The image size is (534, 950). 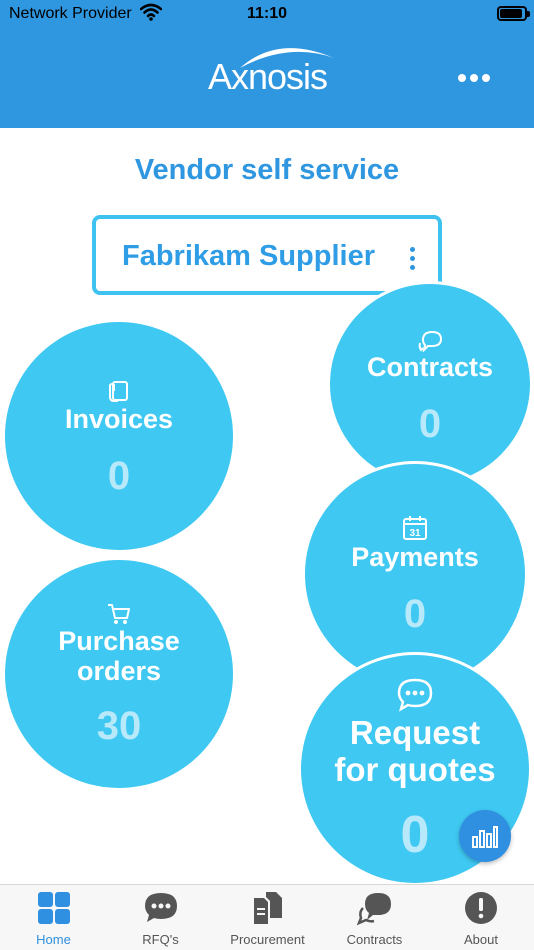 What do you see at coordinates (430, 367) in the screenshot?
I see `contracts-label: Contracts` at bounding box center [430, 367].